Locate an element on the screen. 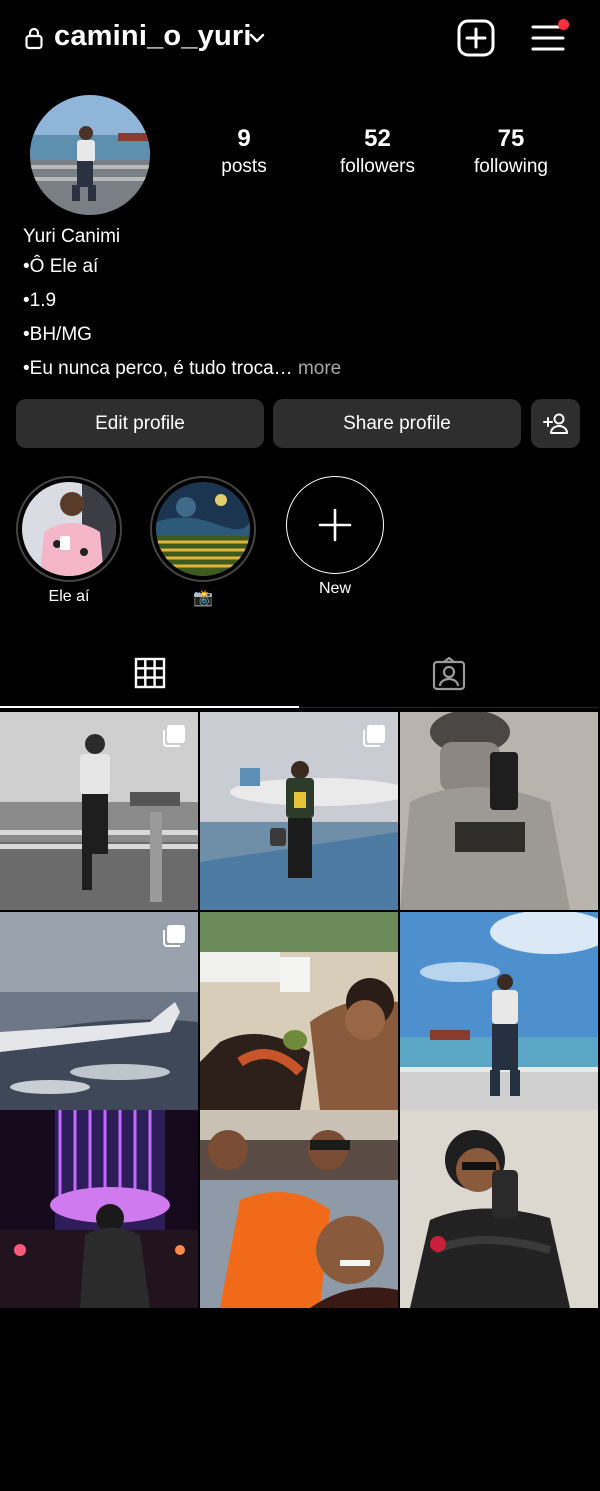  highlight-story: Ele aí is located at coordinates (69, 541).